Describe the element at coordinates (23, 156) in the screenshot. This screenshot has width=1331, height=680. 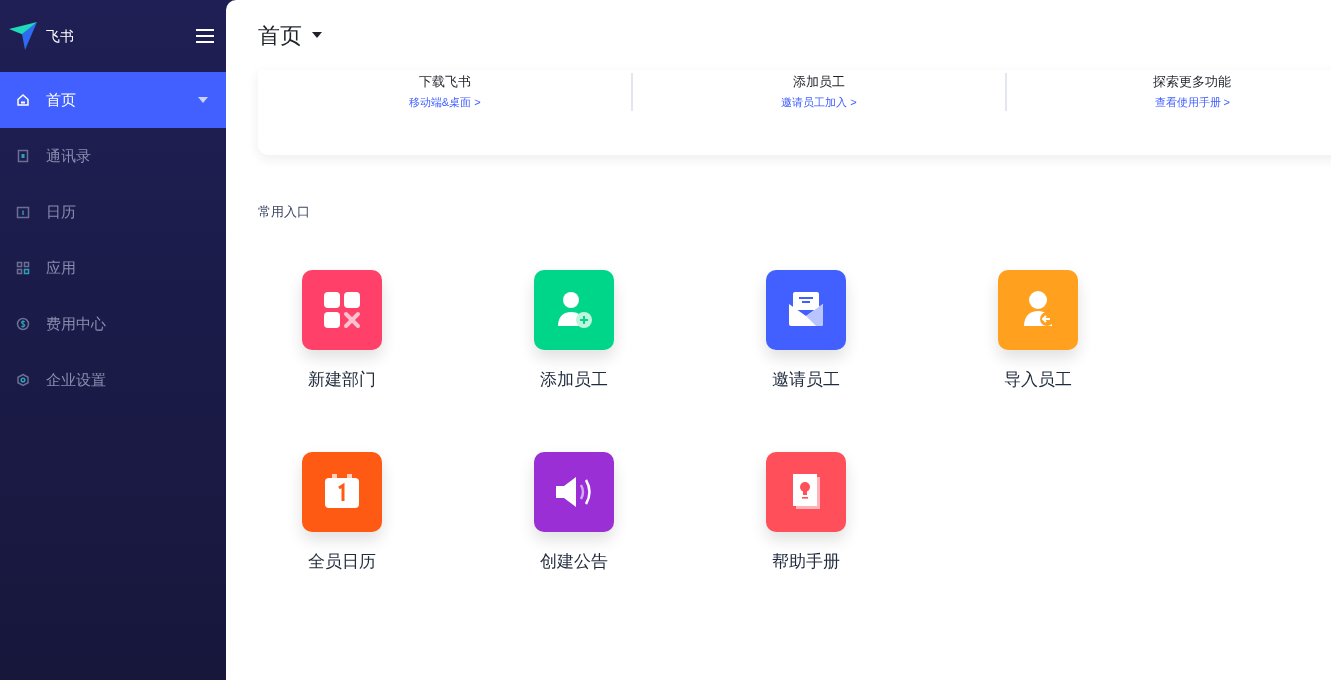
I see `contact-book-icon` at that location.